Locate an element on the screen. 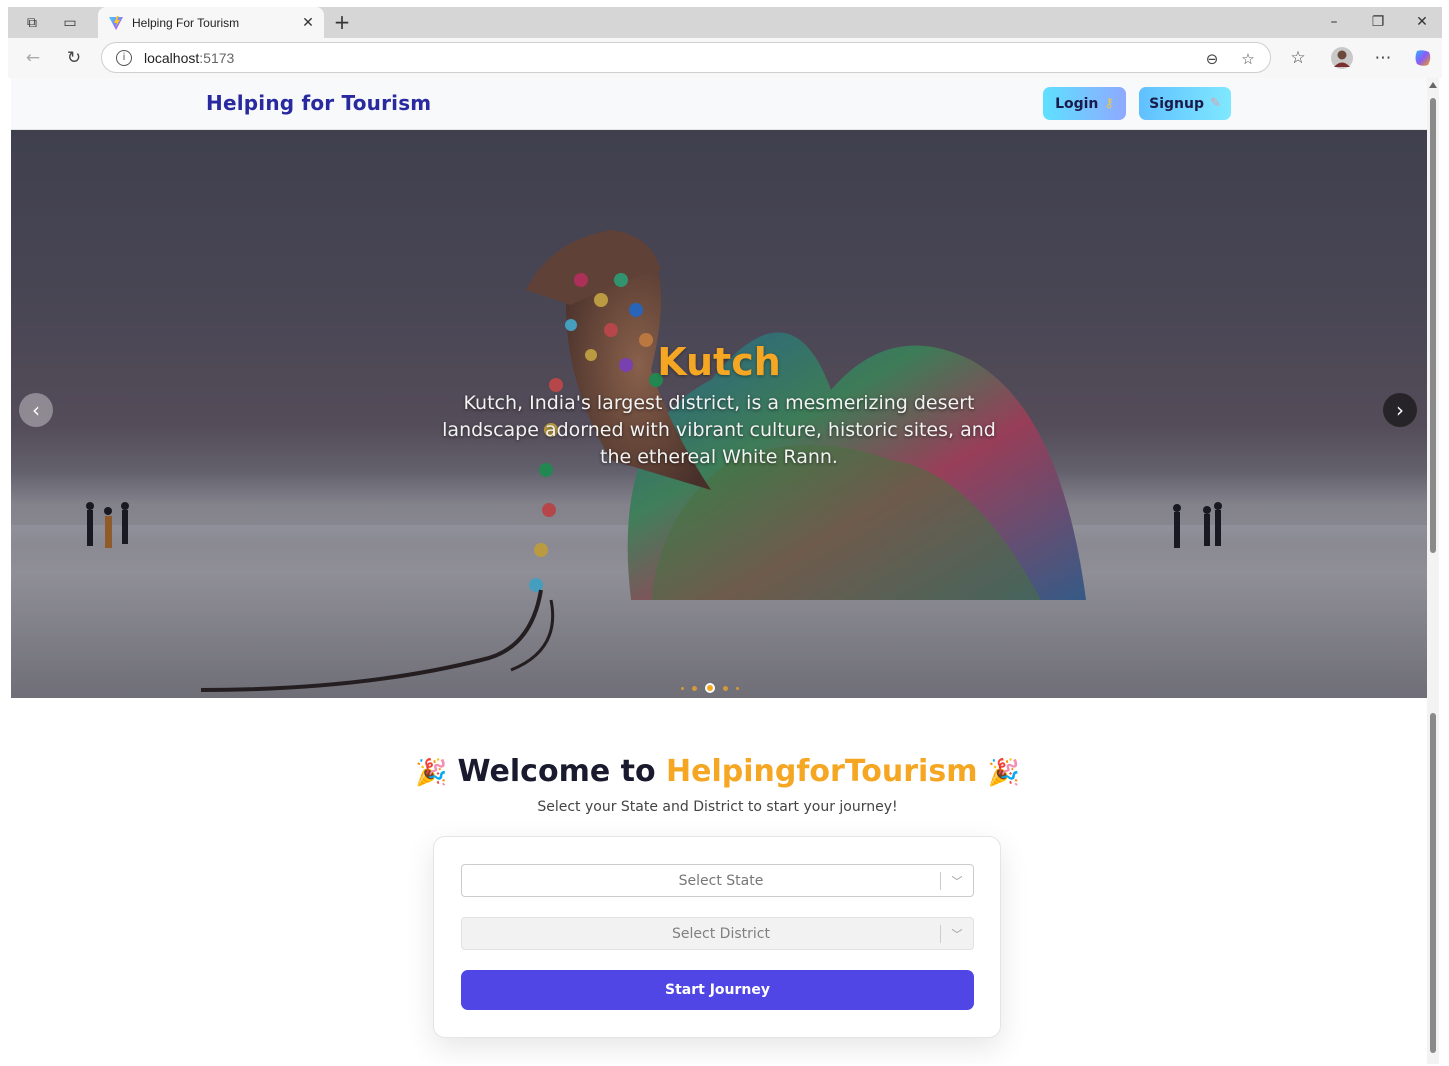 This screenshot has width=1449, height=1066. district-select: Select District ﹀ is located at coordinates (717, 933).